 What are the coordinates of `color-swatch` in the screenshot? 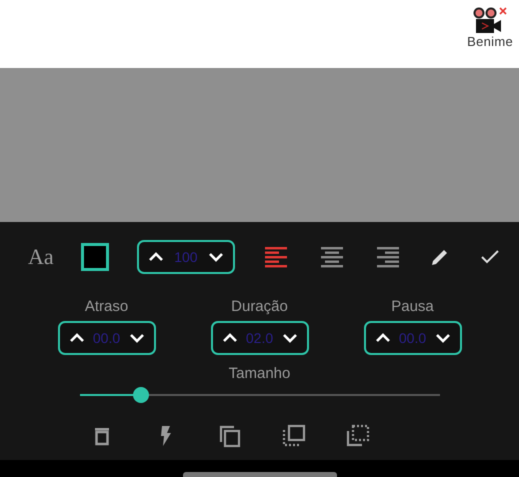 It's located at (95, 257).